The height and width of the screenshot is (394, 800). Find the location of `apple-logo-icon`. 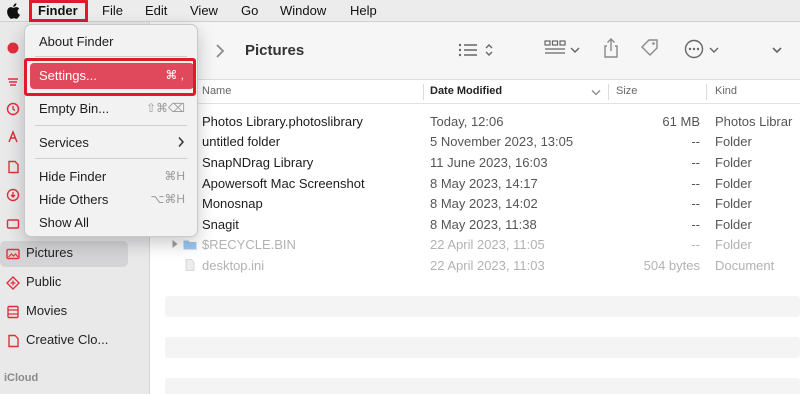

apple-logo-icon is located at coordinates (13, 11).